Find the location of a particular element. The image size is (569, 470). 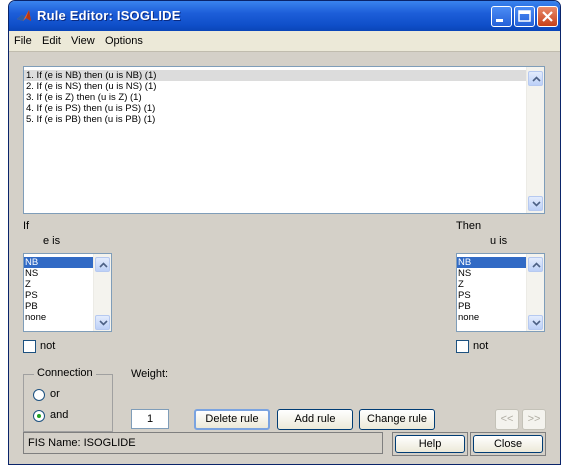

close-icon is located at coordinates (547, 16).